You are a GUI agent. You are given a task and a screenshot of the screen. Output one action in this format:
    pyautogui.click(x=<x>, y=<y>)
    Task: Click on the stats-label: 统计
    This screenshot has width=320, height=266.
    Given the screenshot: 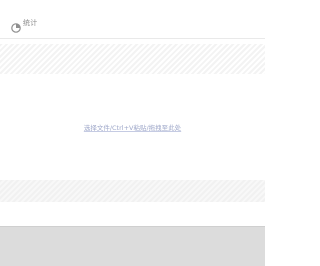 What is the action you would take?
    pyautogui.click(x=30, y=23)
    